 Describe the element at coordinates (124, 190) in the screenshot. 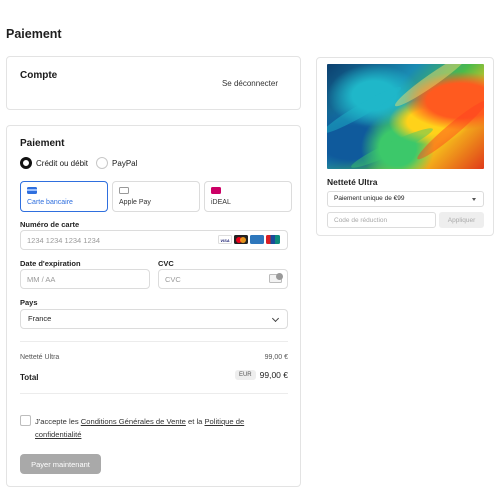

I see `apple-pay-icon` at that location.